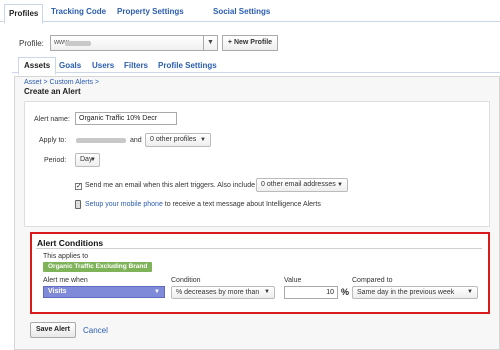 The height and width of the screenshot is (350, 500). Describe the element at coordinates (95, 330) in the screenshot. I see `cancel-link: Cancel` at that location.